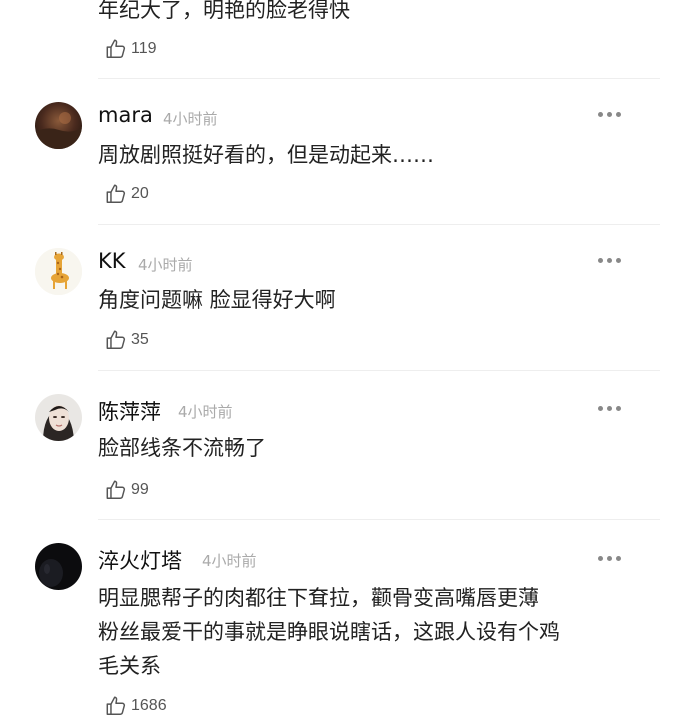 This screenshot has width=689, height=723. What do you see at coordinates (144, 48) in the screenshot?
I see `like-count: 119` at bounding box center [144, 48].